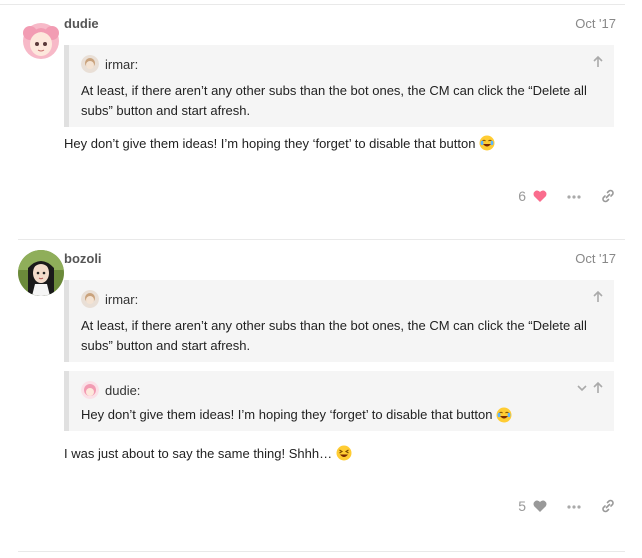 This screenshot has height=558, width=642. What do you see at coordinates (123, 390) in the screenshot?
I see `quote-author: dudie:` at bounding box center [123, 390].